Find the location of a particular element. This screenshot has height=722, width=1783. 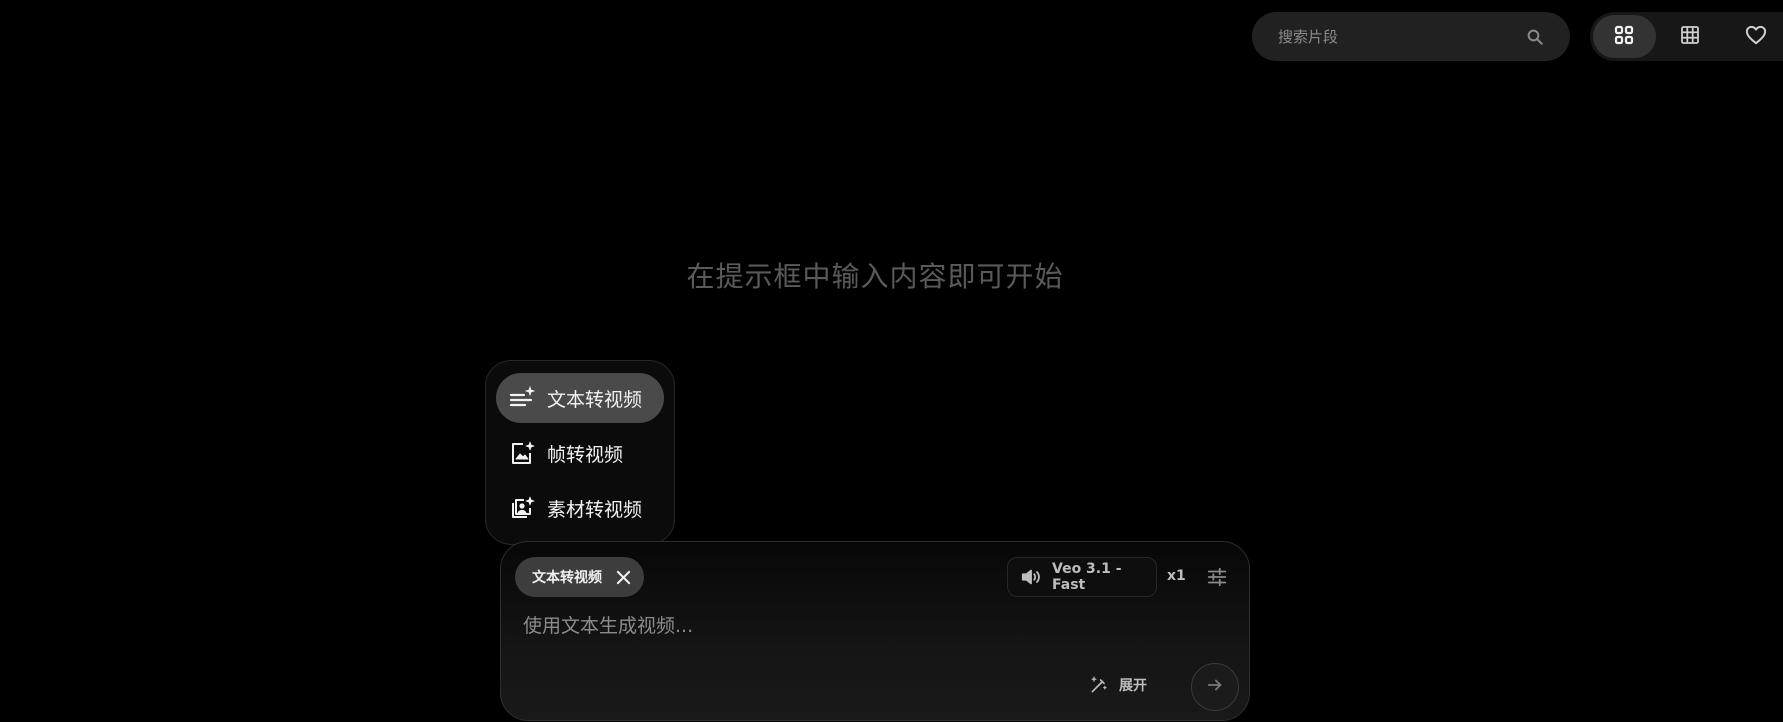

expand-button: 展开 is located at coordinates (1118, 685).